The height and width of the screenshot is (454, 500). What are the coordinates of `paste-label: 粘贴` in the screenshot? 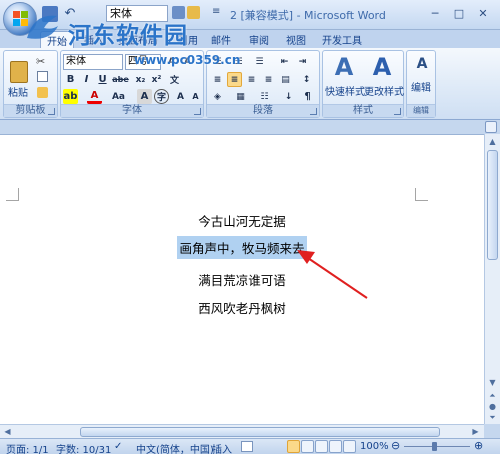 It's located at (18, 91).